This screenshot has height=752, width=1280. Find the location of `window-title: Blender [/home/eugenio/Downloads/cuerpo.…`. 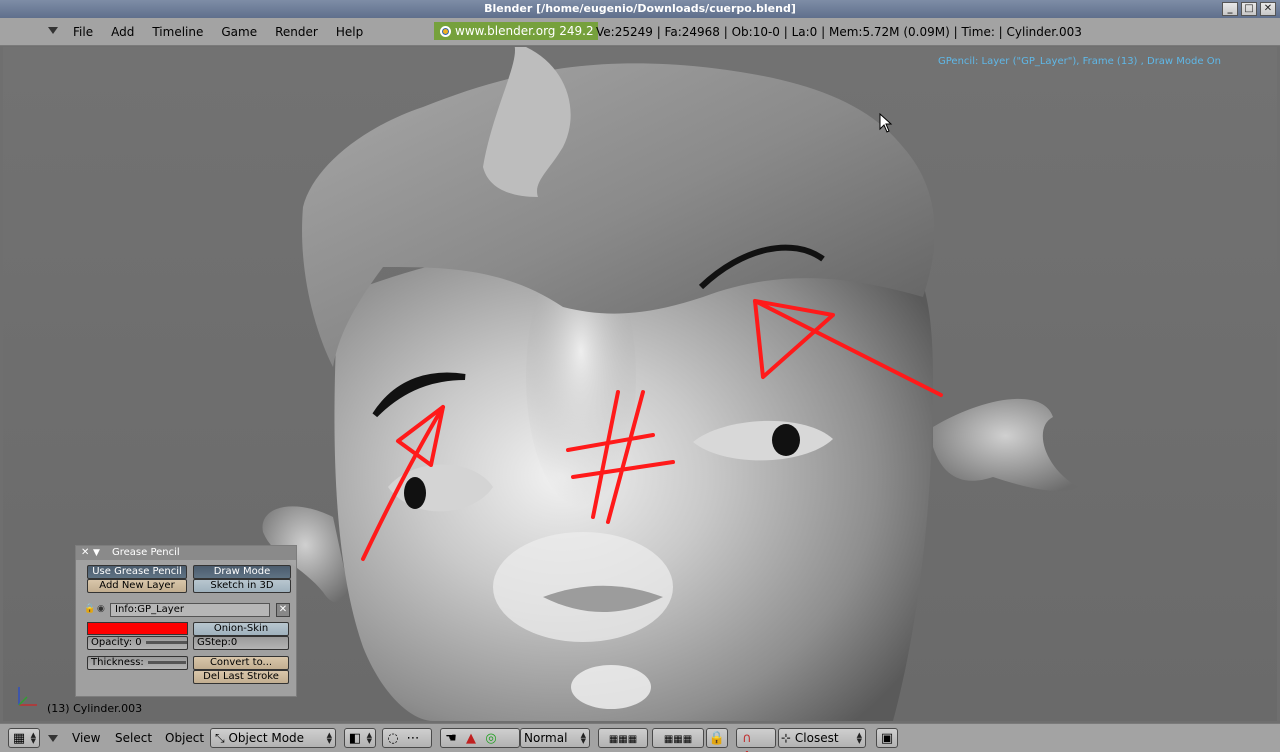

window-title: Blender [/home/eugenio/Downloads/cuerpo.… is located at coordinates (640, 8).